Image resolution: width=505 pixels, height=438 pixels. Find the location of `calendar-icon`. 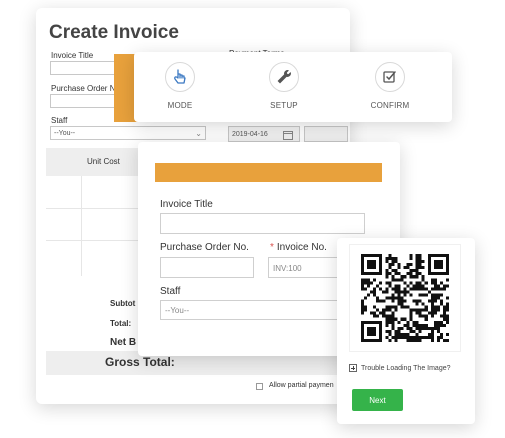

calendar-icon is located at coordinates (288, 135).